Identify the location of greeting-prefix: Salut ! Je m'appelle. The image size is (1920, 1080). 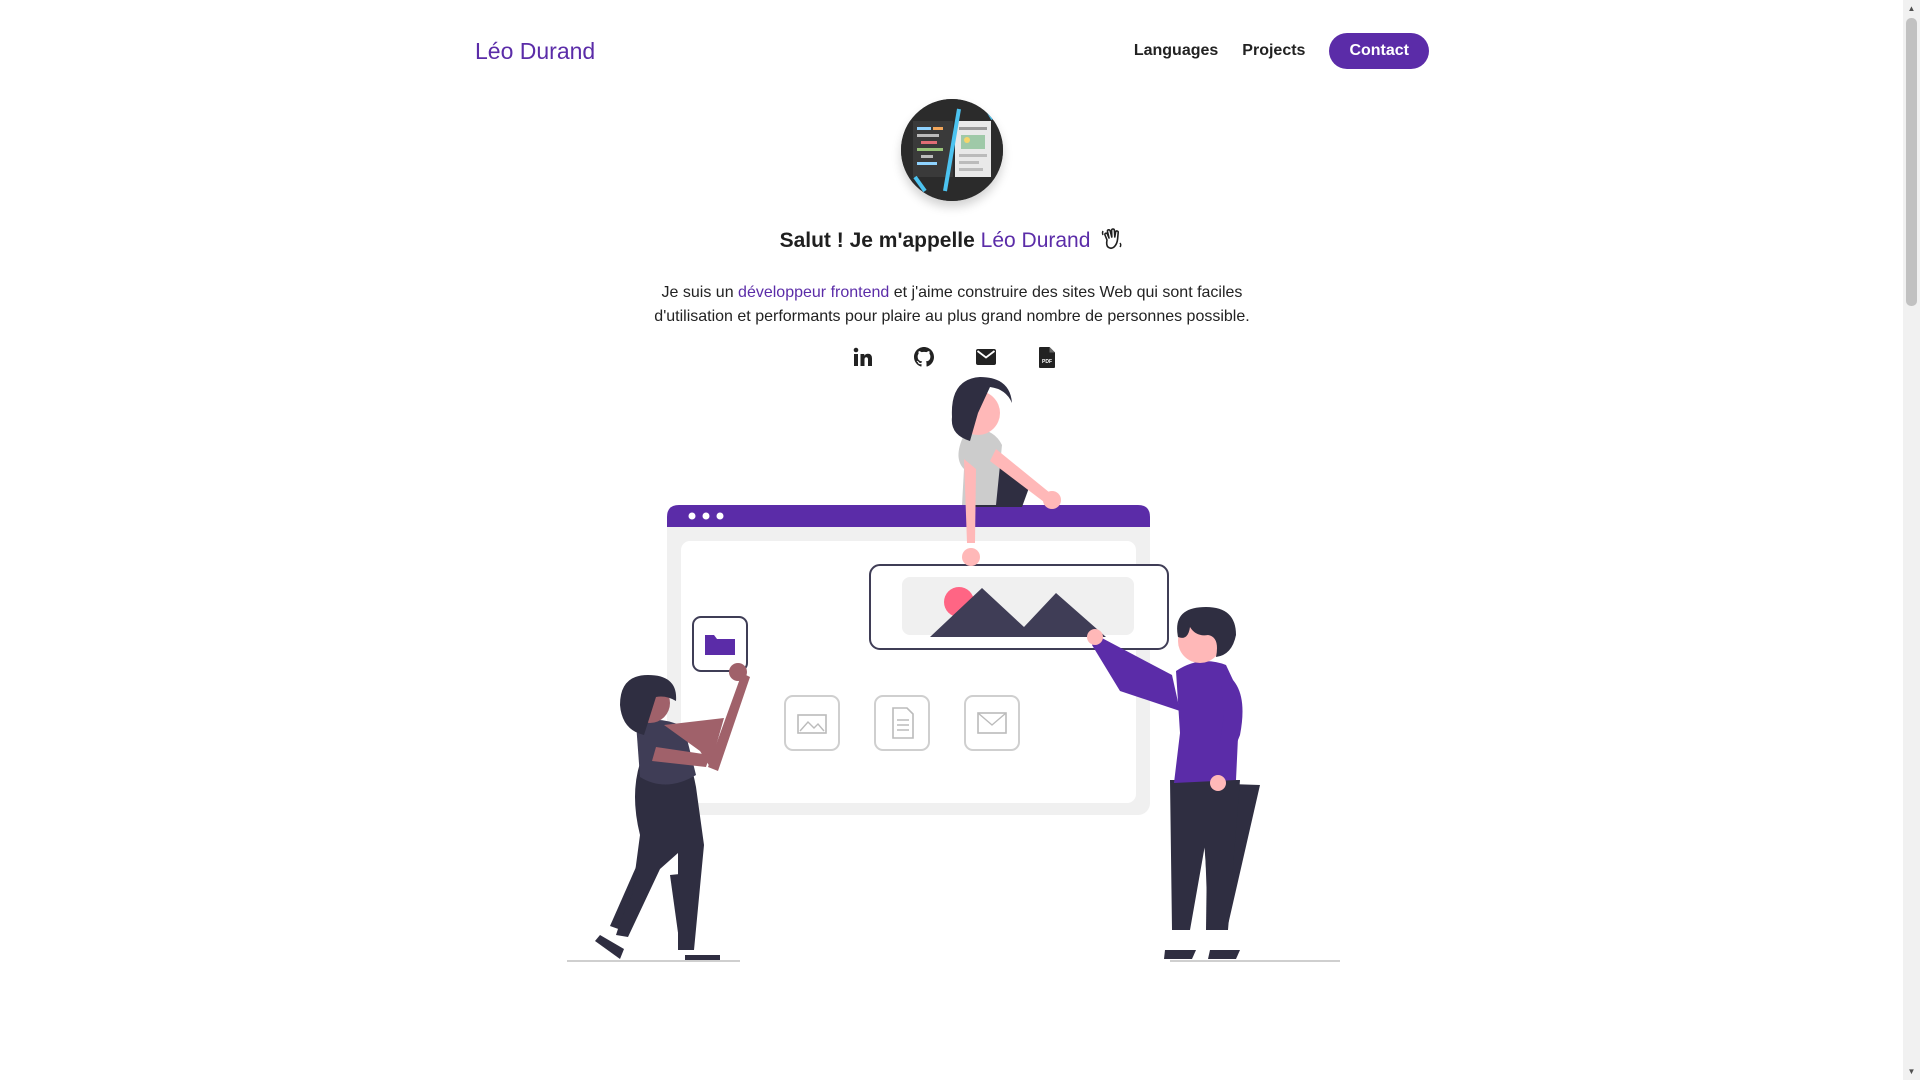
(877, 240).